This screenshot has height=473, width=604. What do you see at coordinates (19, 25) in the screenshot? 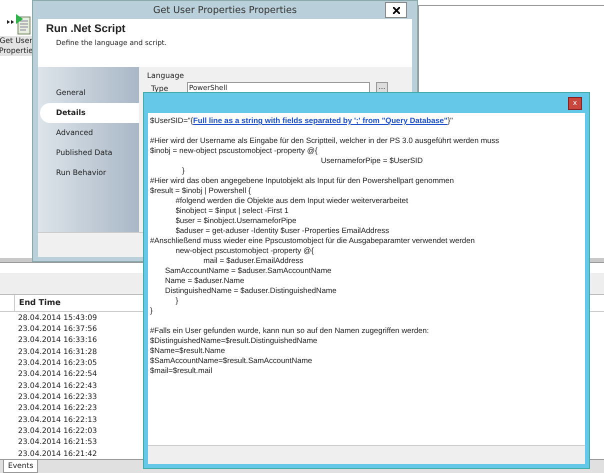
I see `script-icon` at bounding box center [19, 25].